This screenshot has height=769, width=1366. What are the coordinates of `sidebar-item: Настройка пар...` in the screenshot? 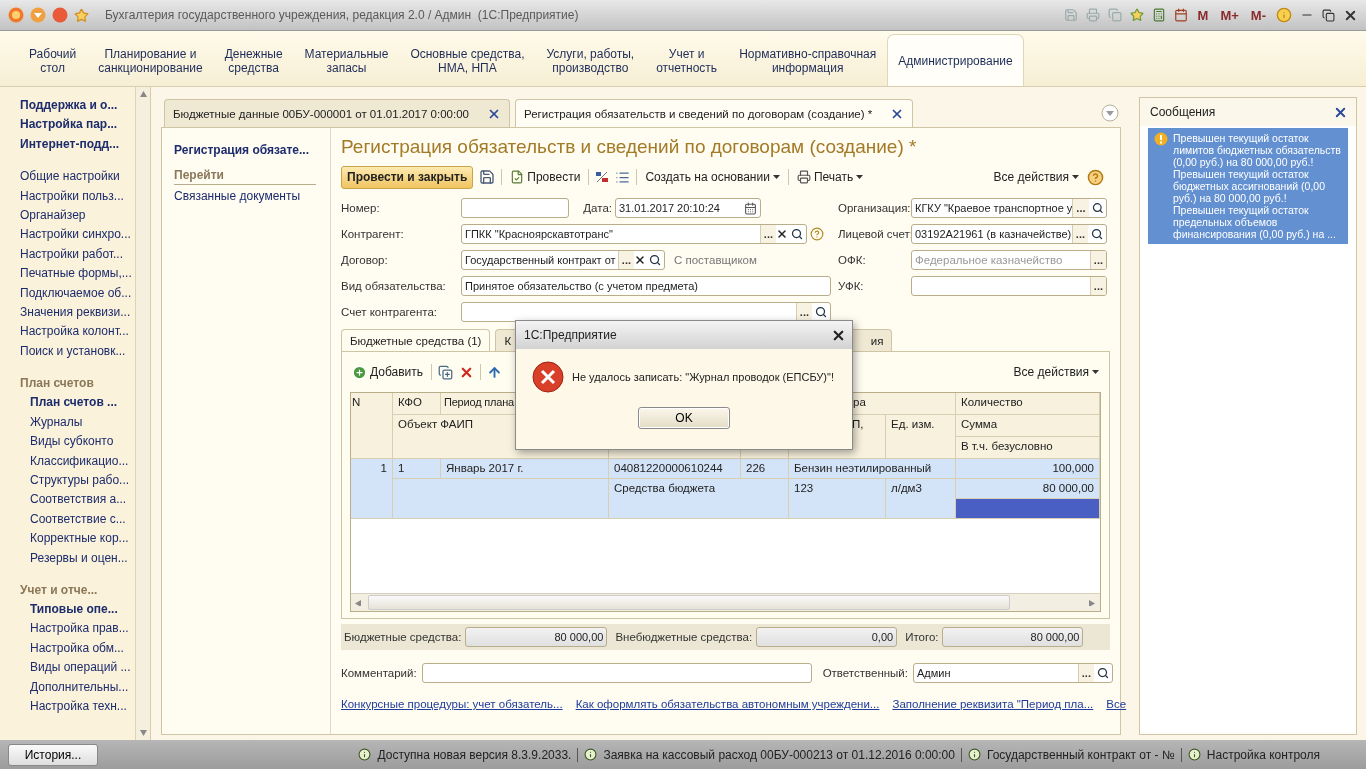 It's located at (77, 125).